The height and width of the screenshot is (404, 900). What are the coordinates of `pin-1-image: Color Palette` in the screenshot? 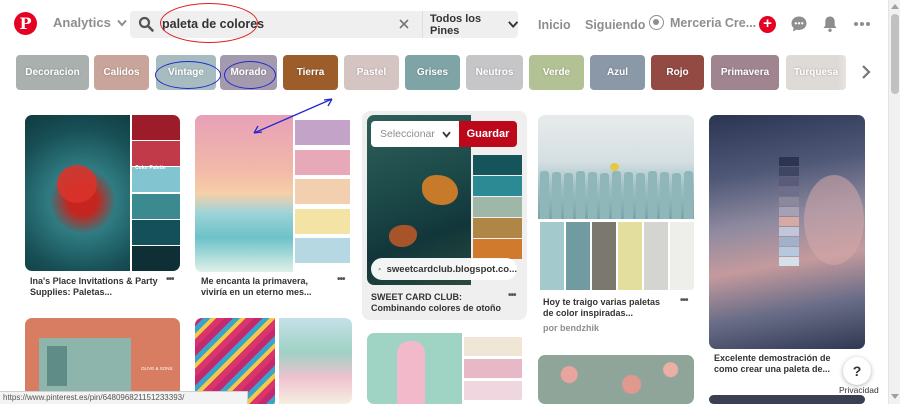 It's located at (102, 193).